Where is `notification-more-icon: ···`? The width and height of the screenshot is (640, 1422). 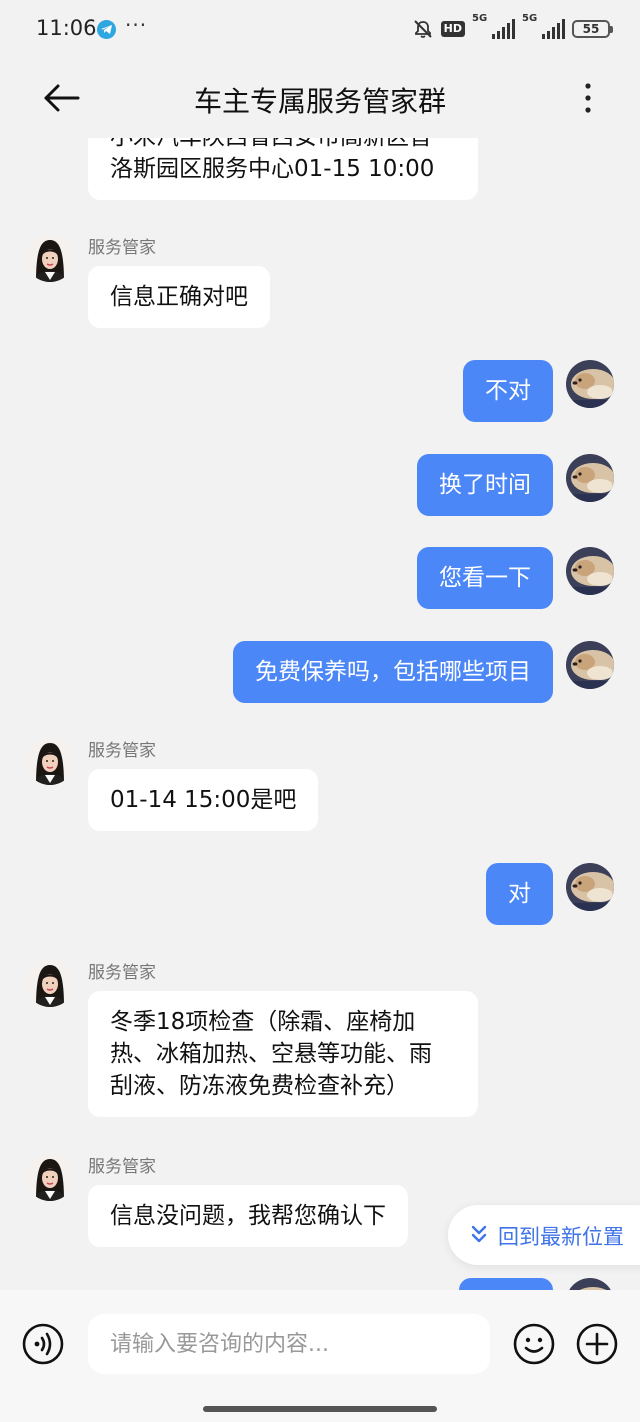
notification-more-icon: ··· is located at coordinates (136, 25).